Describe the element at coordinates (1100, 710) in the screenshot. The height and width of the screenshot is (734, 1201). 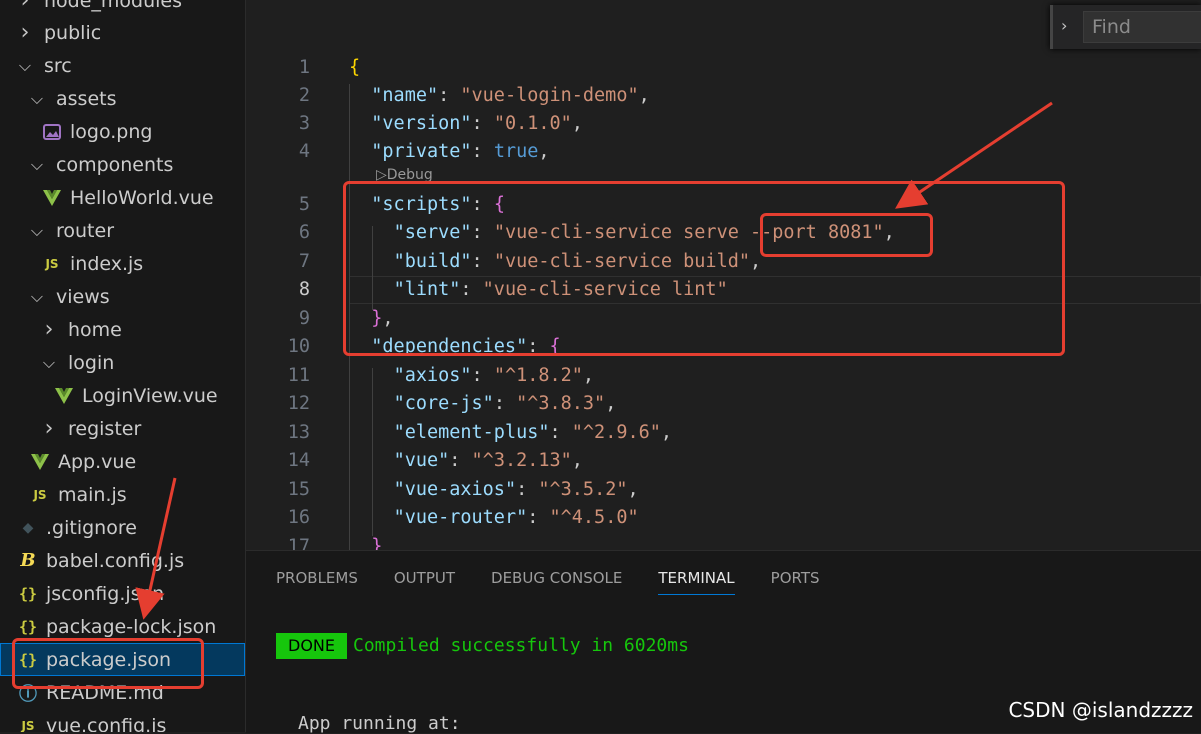
I see `watermark: CSDN @islandzzzz` at that location.